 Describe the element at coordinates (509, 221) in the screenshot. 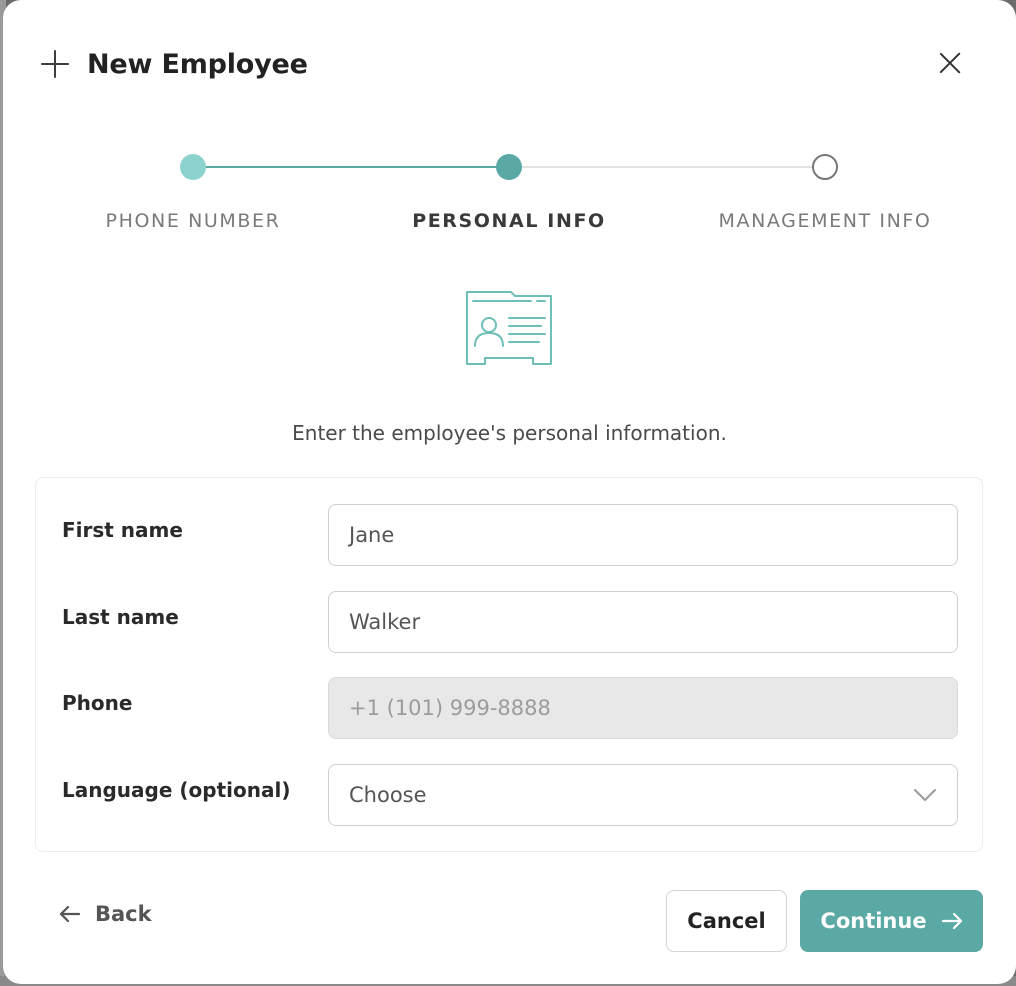

I see `step-label-personal-info: PERSONAL INFO` at that location.